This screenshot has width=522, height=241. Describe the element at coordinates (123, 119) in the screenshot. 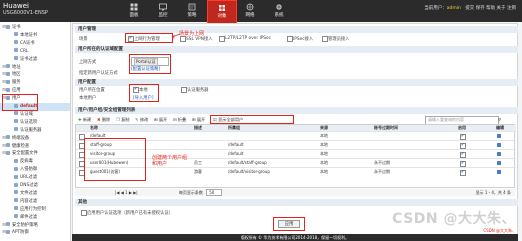

I see `copy-button: ❐ 复制` at that location.